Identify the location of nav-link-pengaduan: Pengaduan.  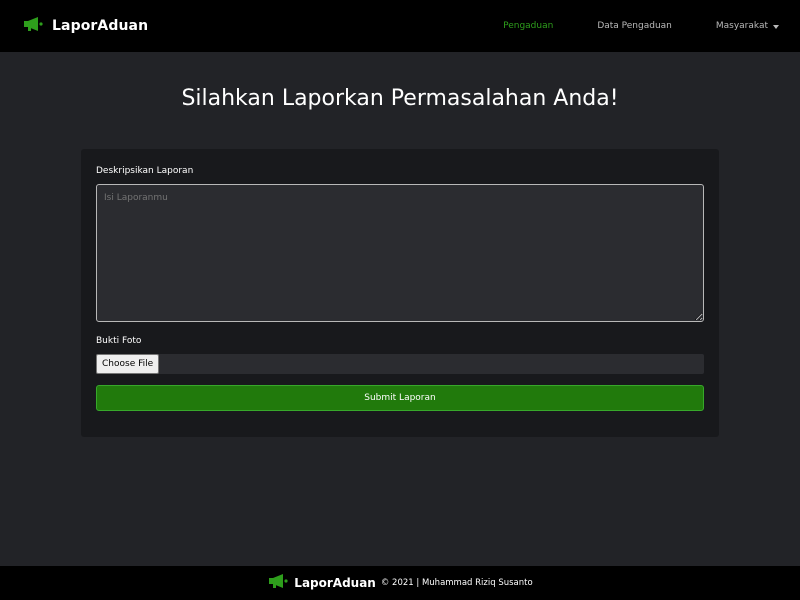
(528, 26).